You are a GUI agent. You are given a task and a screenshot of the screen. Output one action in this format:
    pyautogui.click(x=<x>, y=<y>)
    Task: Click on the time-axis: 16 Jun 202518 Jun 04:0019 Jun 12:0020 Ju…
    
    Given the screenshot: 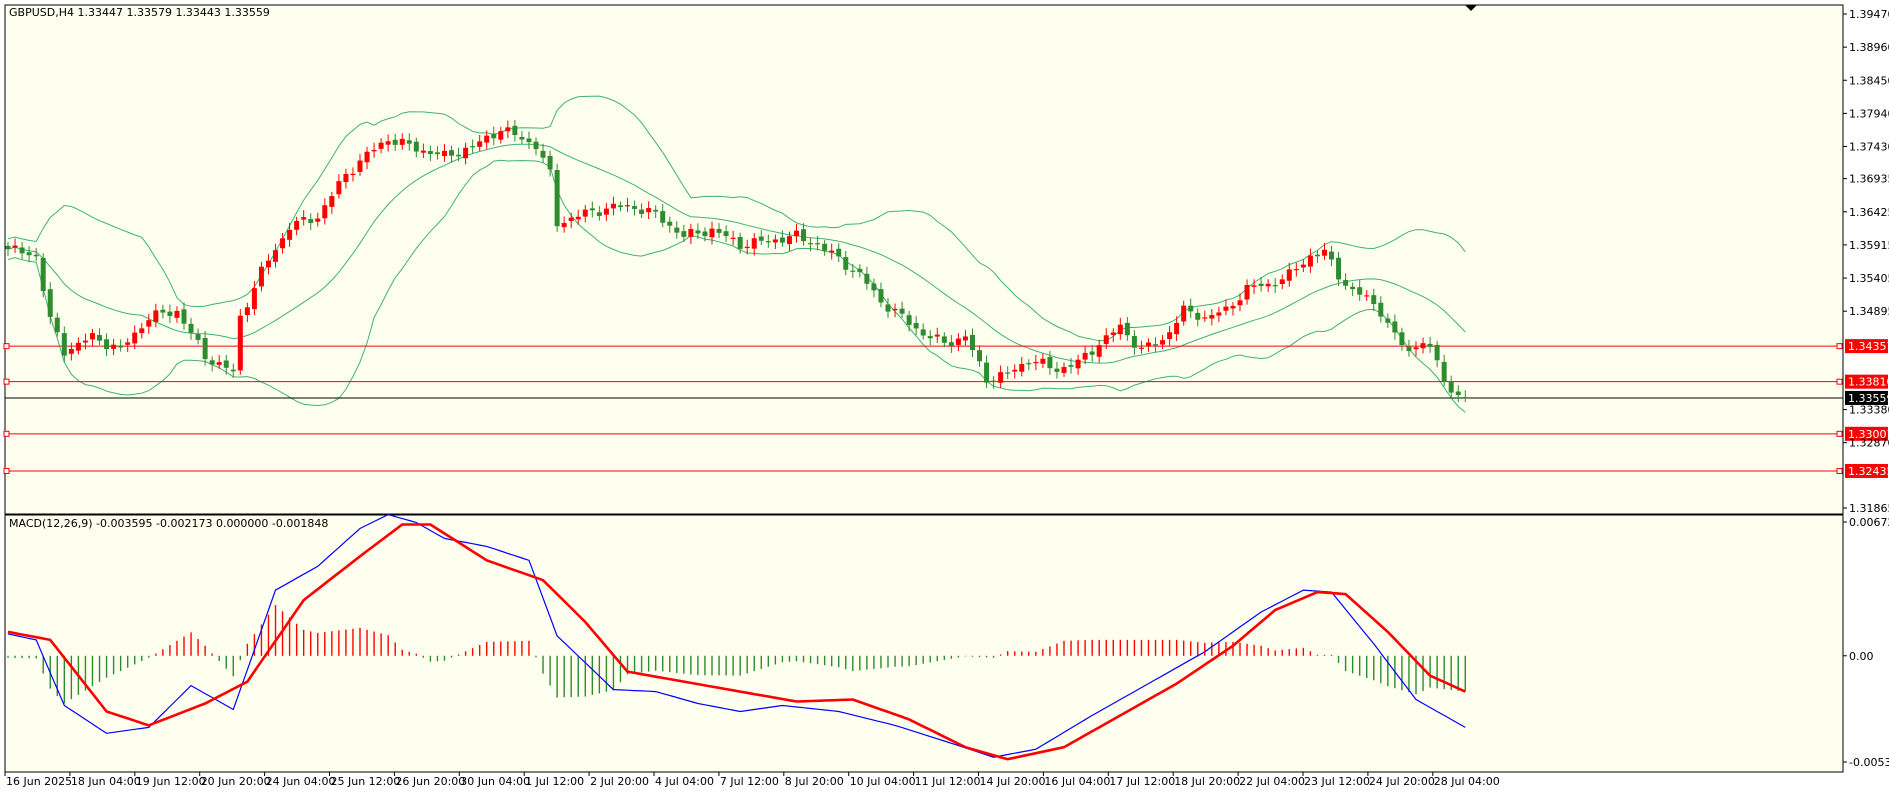 What is the action you would take?
    pyautogui.click(x=752, y=780)
    